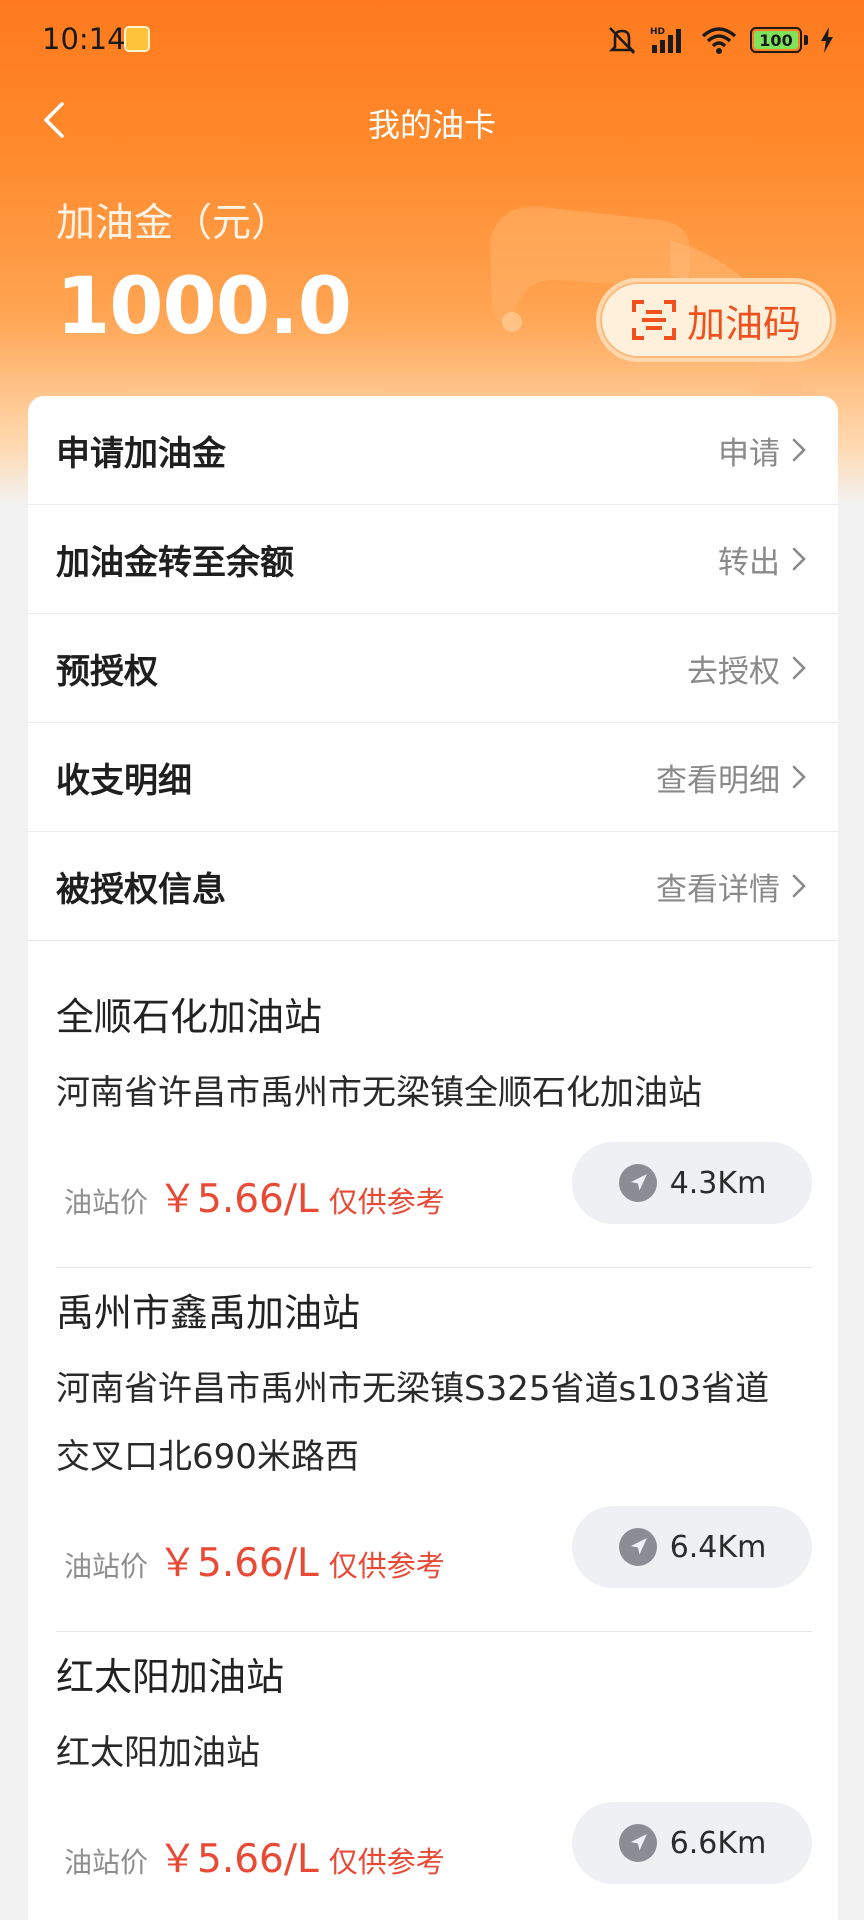  I want to click on station-address-line-2: 交叉口北690米路西, so click(207, 1457).